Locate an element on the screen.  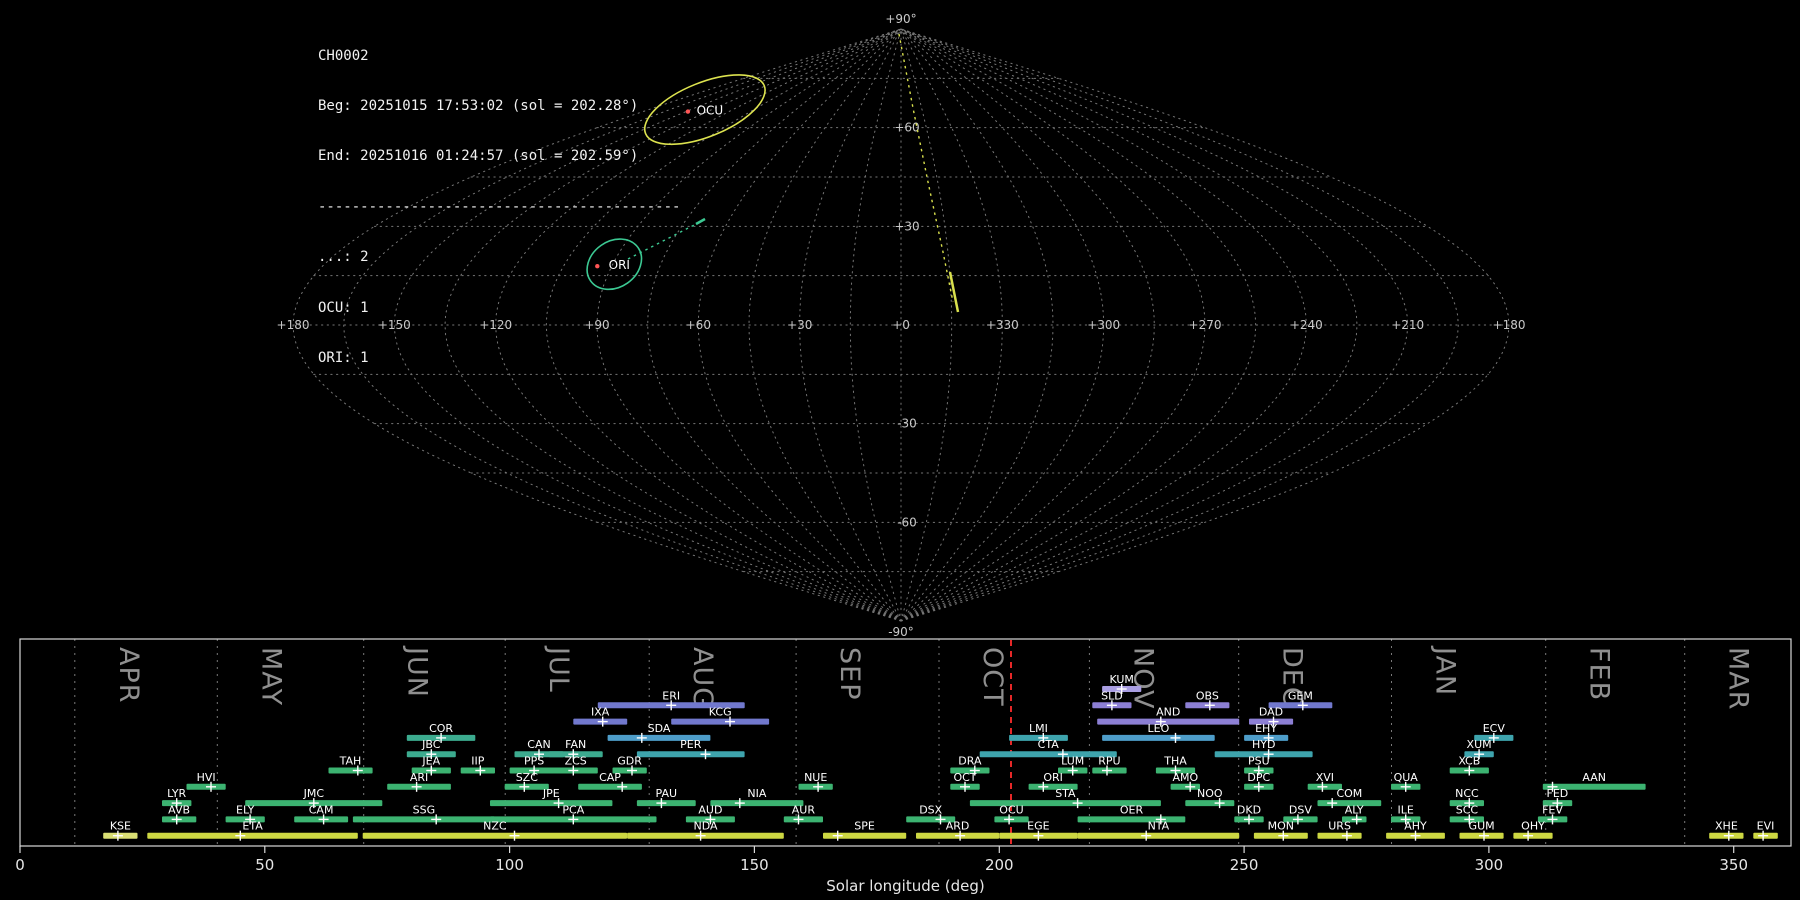
shower-label-ERI: ERI is located at coordinates (671, 695).